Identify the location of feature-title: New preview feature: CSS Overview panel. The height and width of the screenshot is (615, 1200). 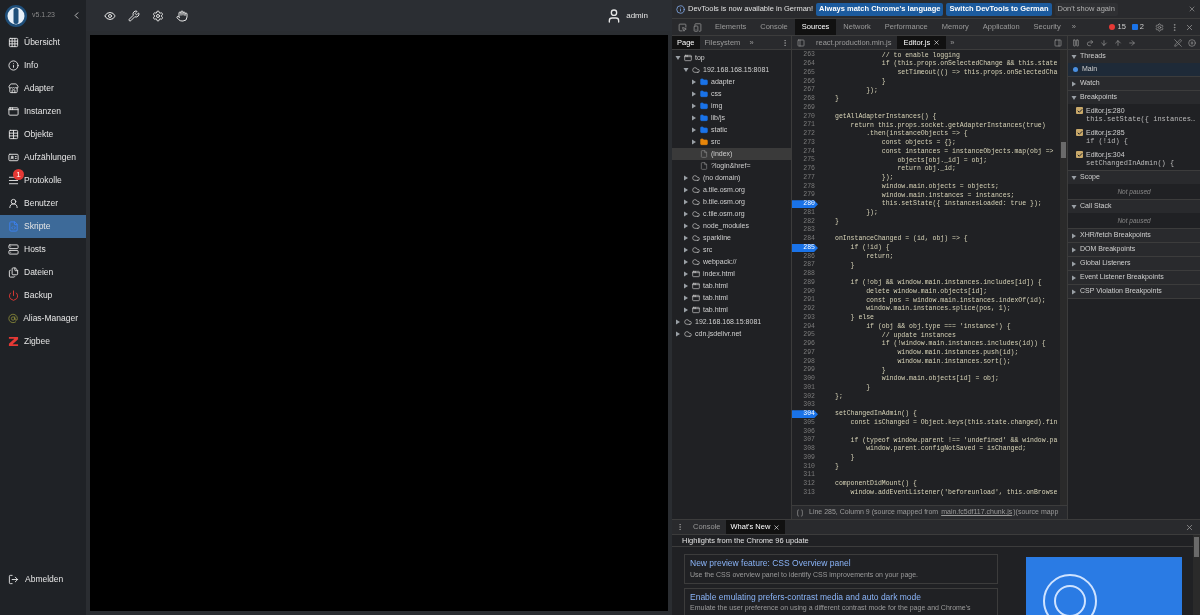
(841, 563).